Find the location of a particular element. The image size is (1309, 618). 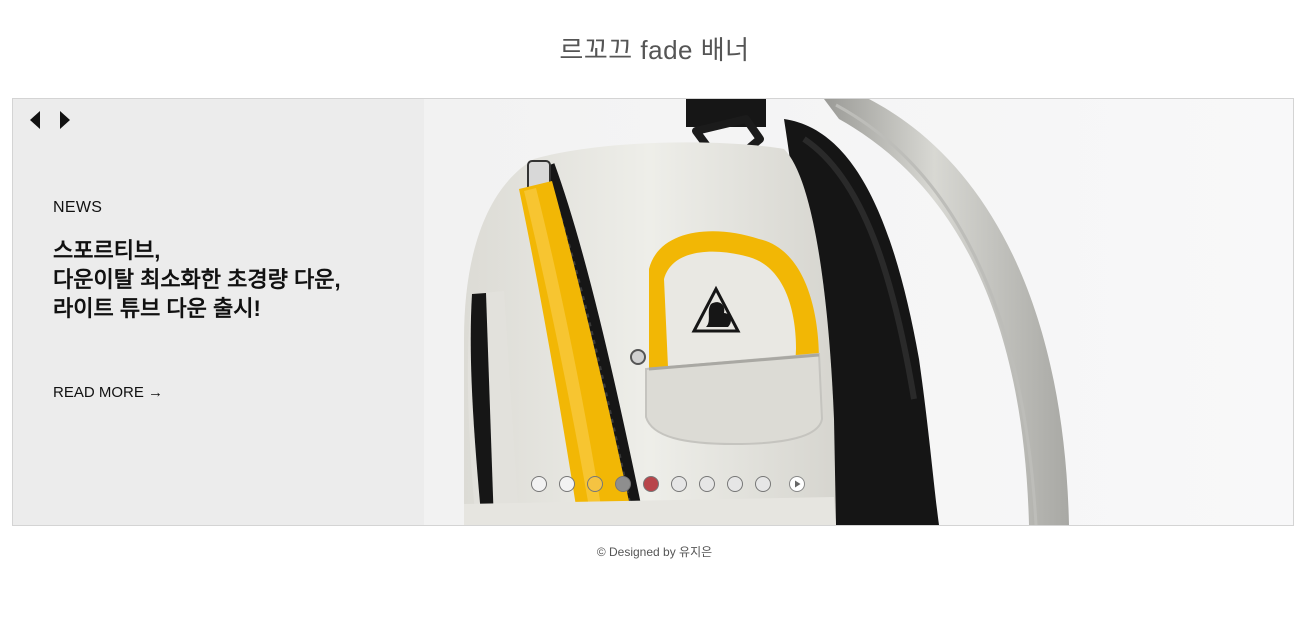

play-icon is located at coordinates (798, 484).